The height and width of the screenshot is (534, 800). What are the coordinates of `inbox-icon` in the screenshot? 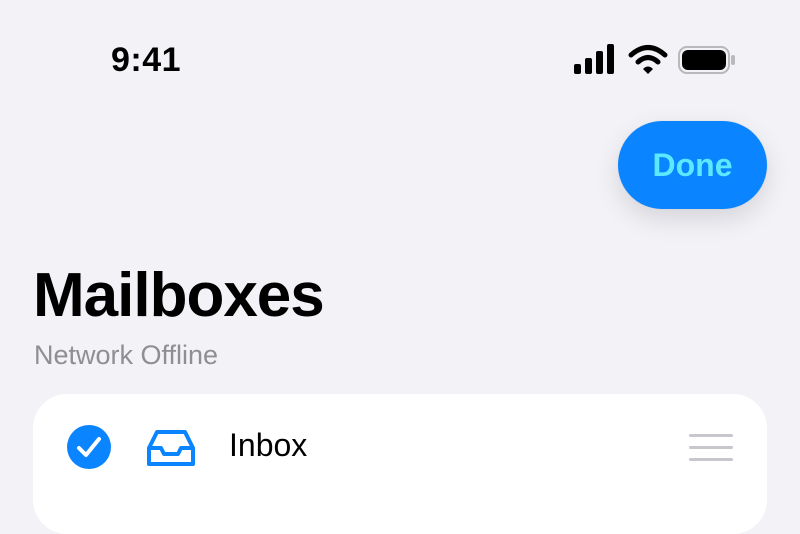 It's located at (171, 448).